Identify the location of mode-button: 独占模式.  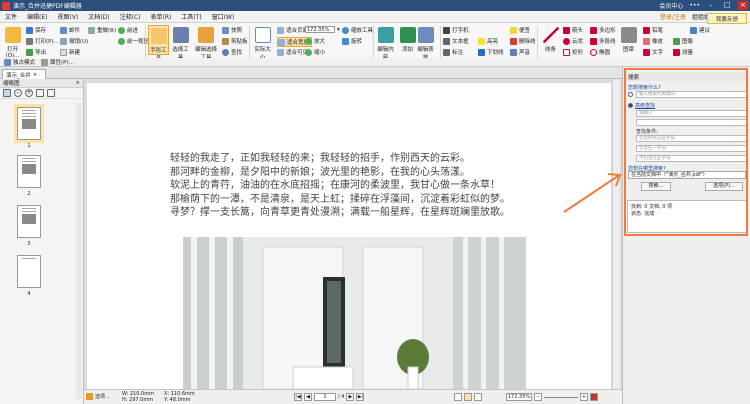
(19, 62).